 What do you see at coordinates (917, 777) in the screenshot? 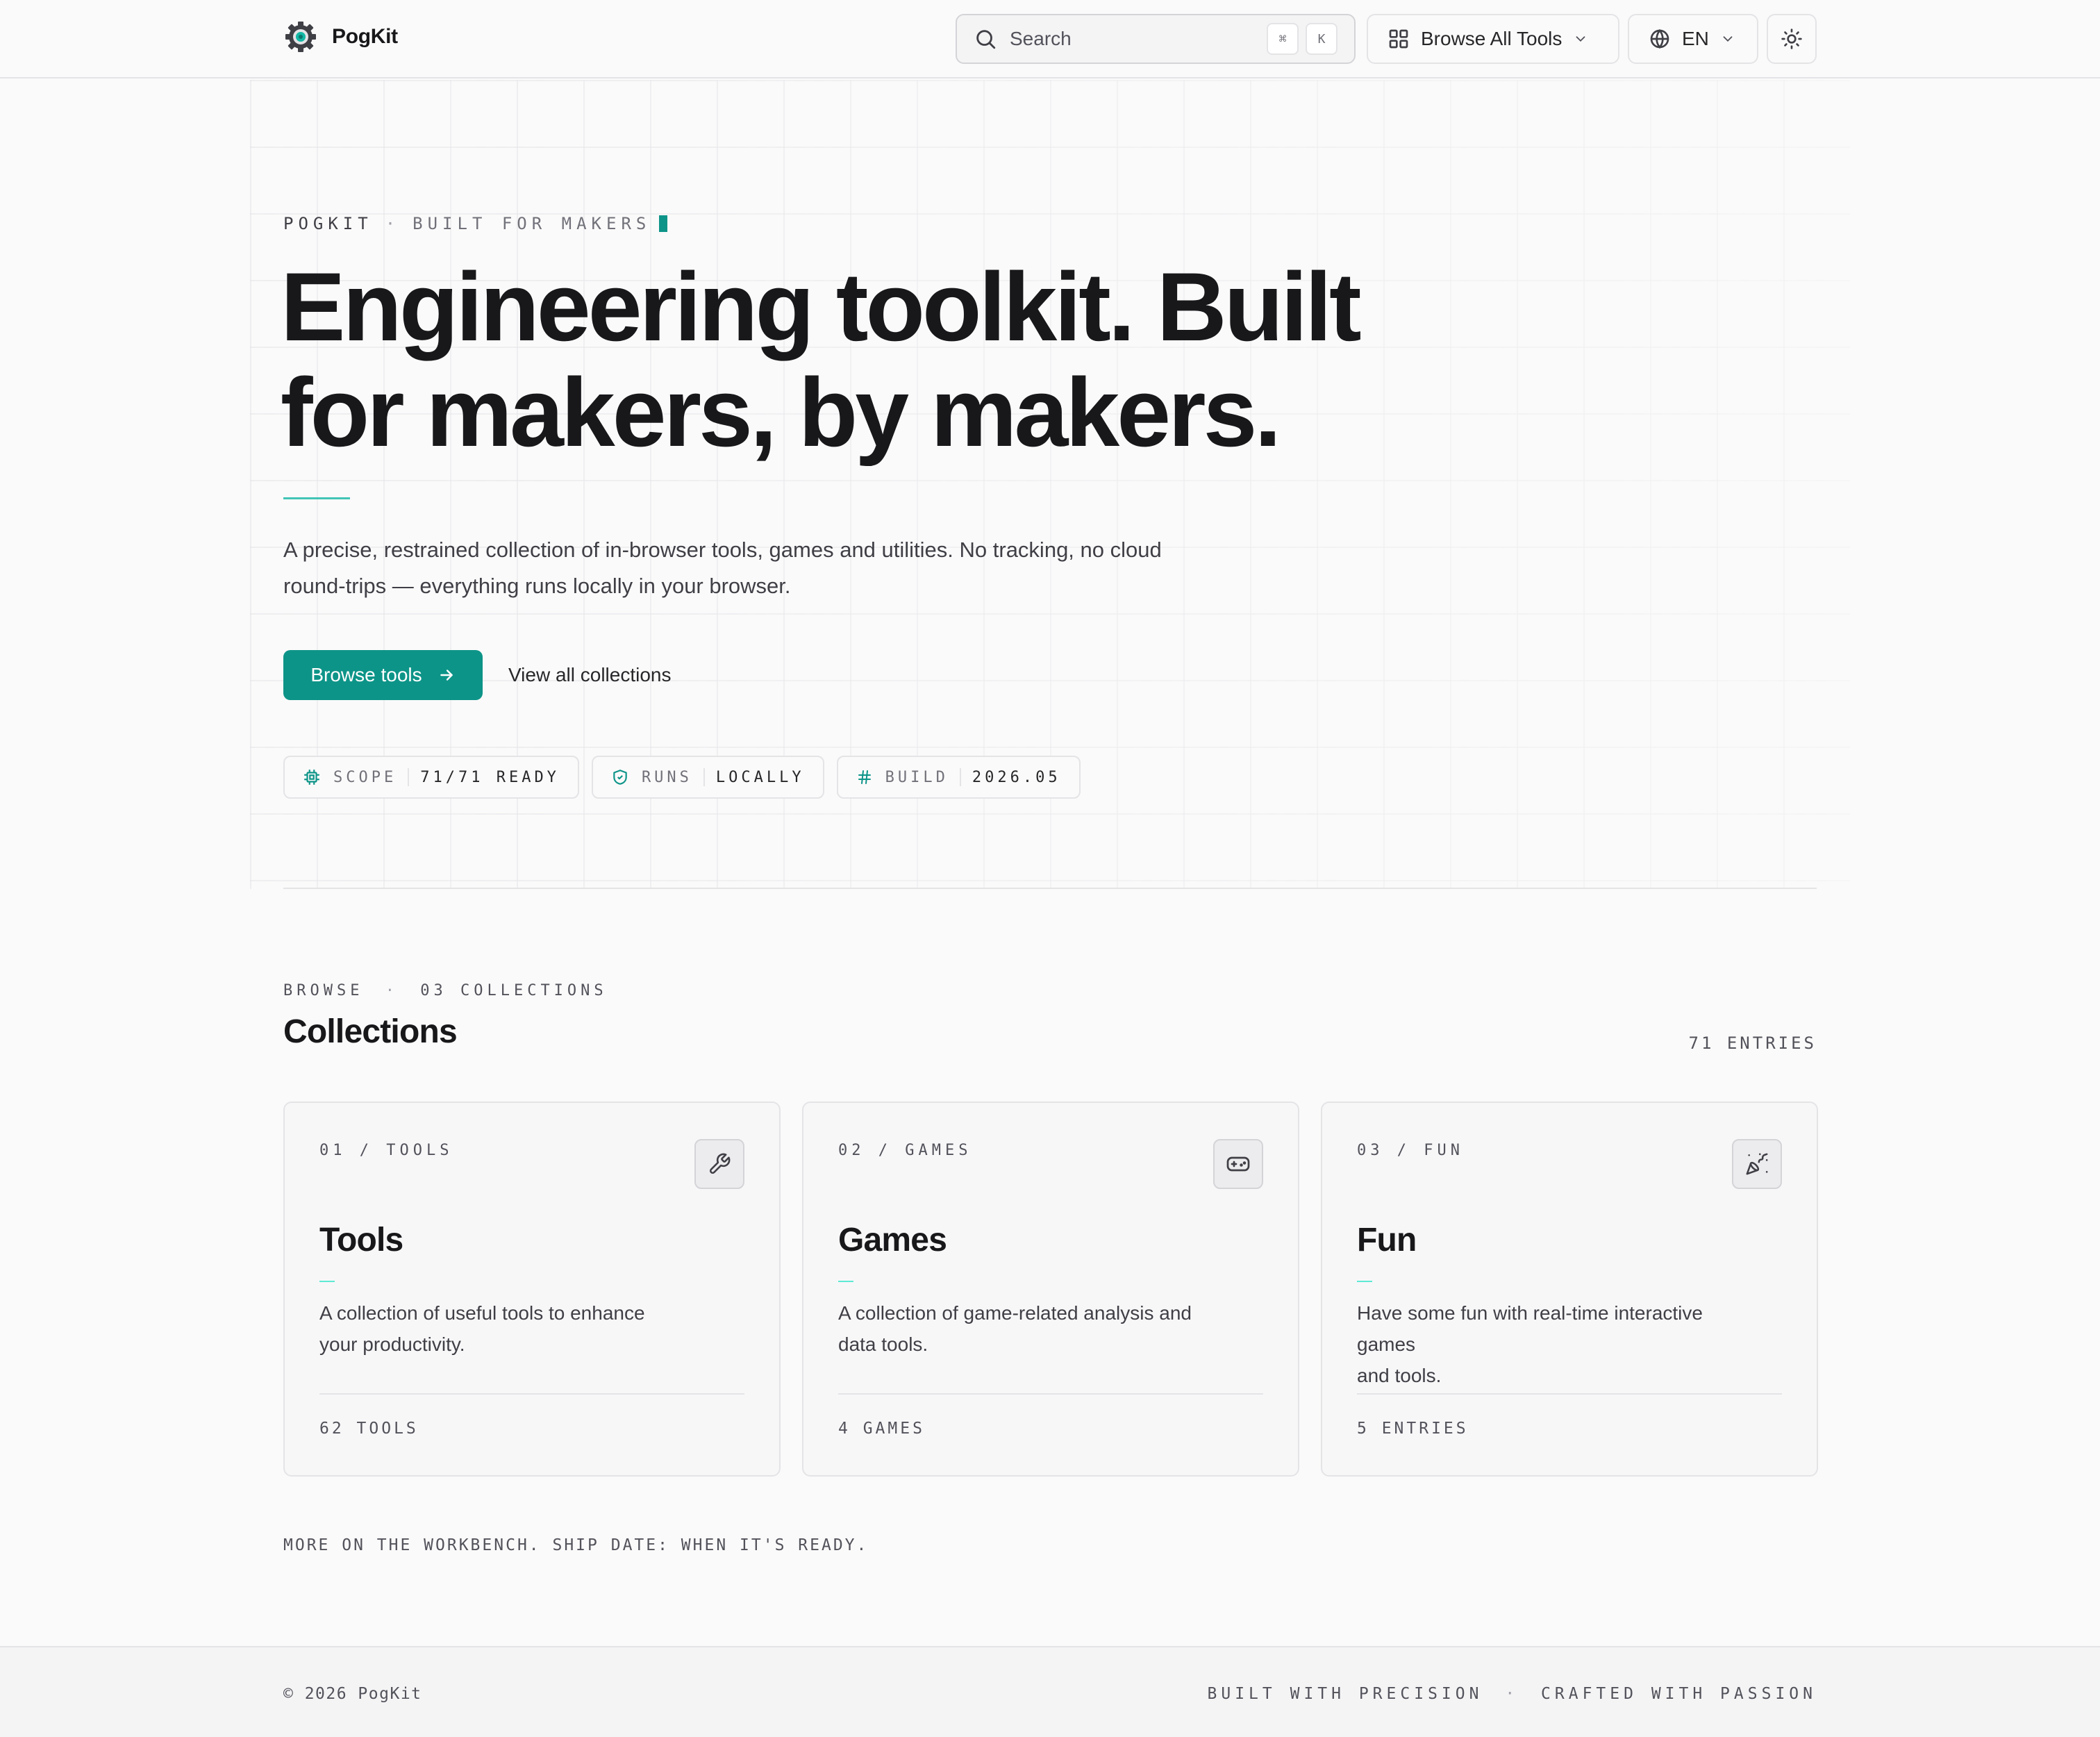
I see `build-key: BUILD` at bounding box center [917, 777].